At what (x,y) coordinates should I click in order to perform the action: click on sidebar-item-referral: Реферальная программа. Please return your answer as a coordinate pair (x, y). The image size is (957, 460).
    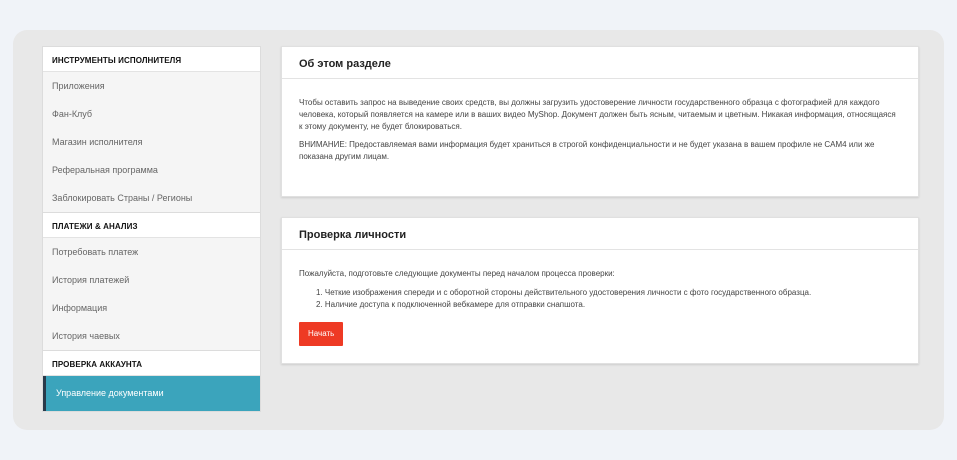
    Looking at the image, I should click on (151, 170).